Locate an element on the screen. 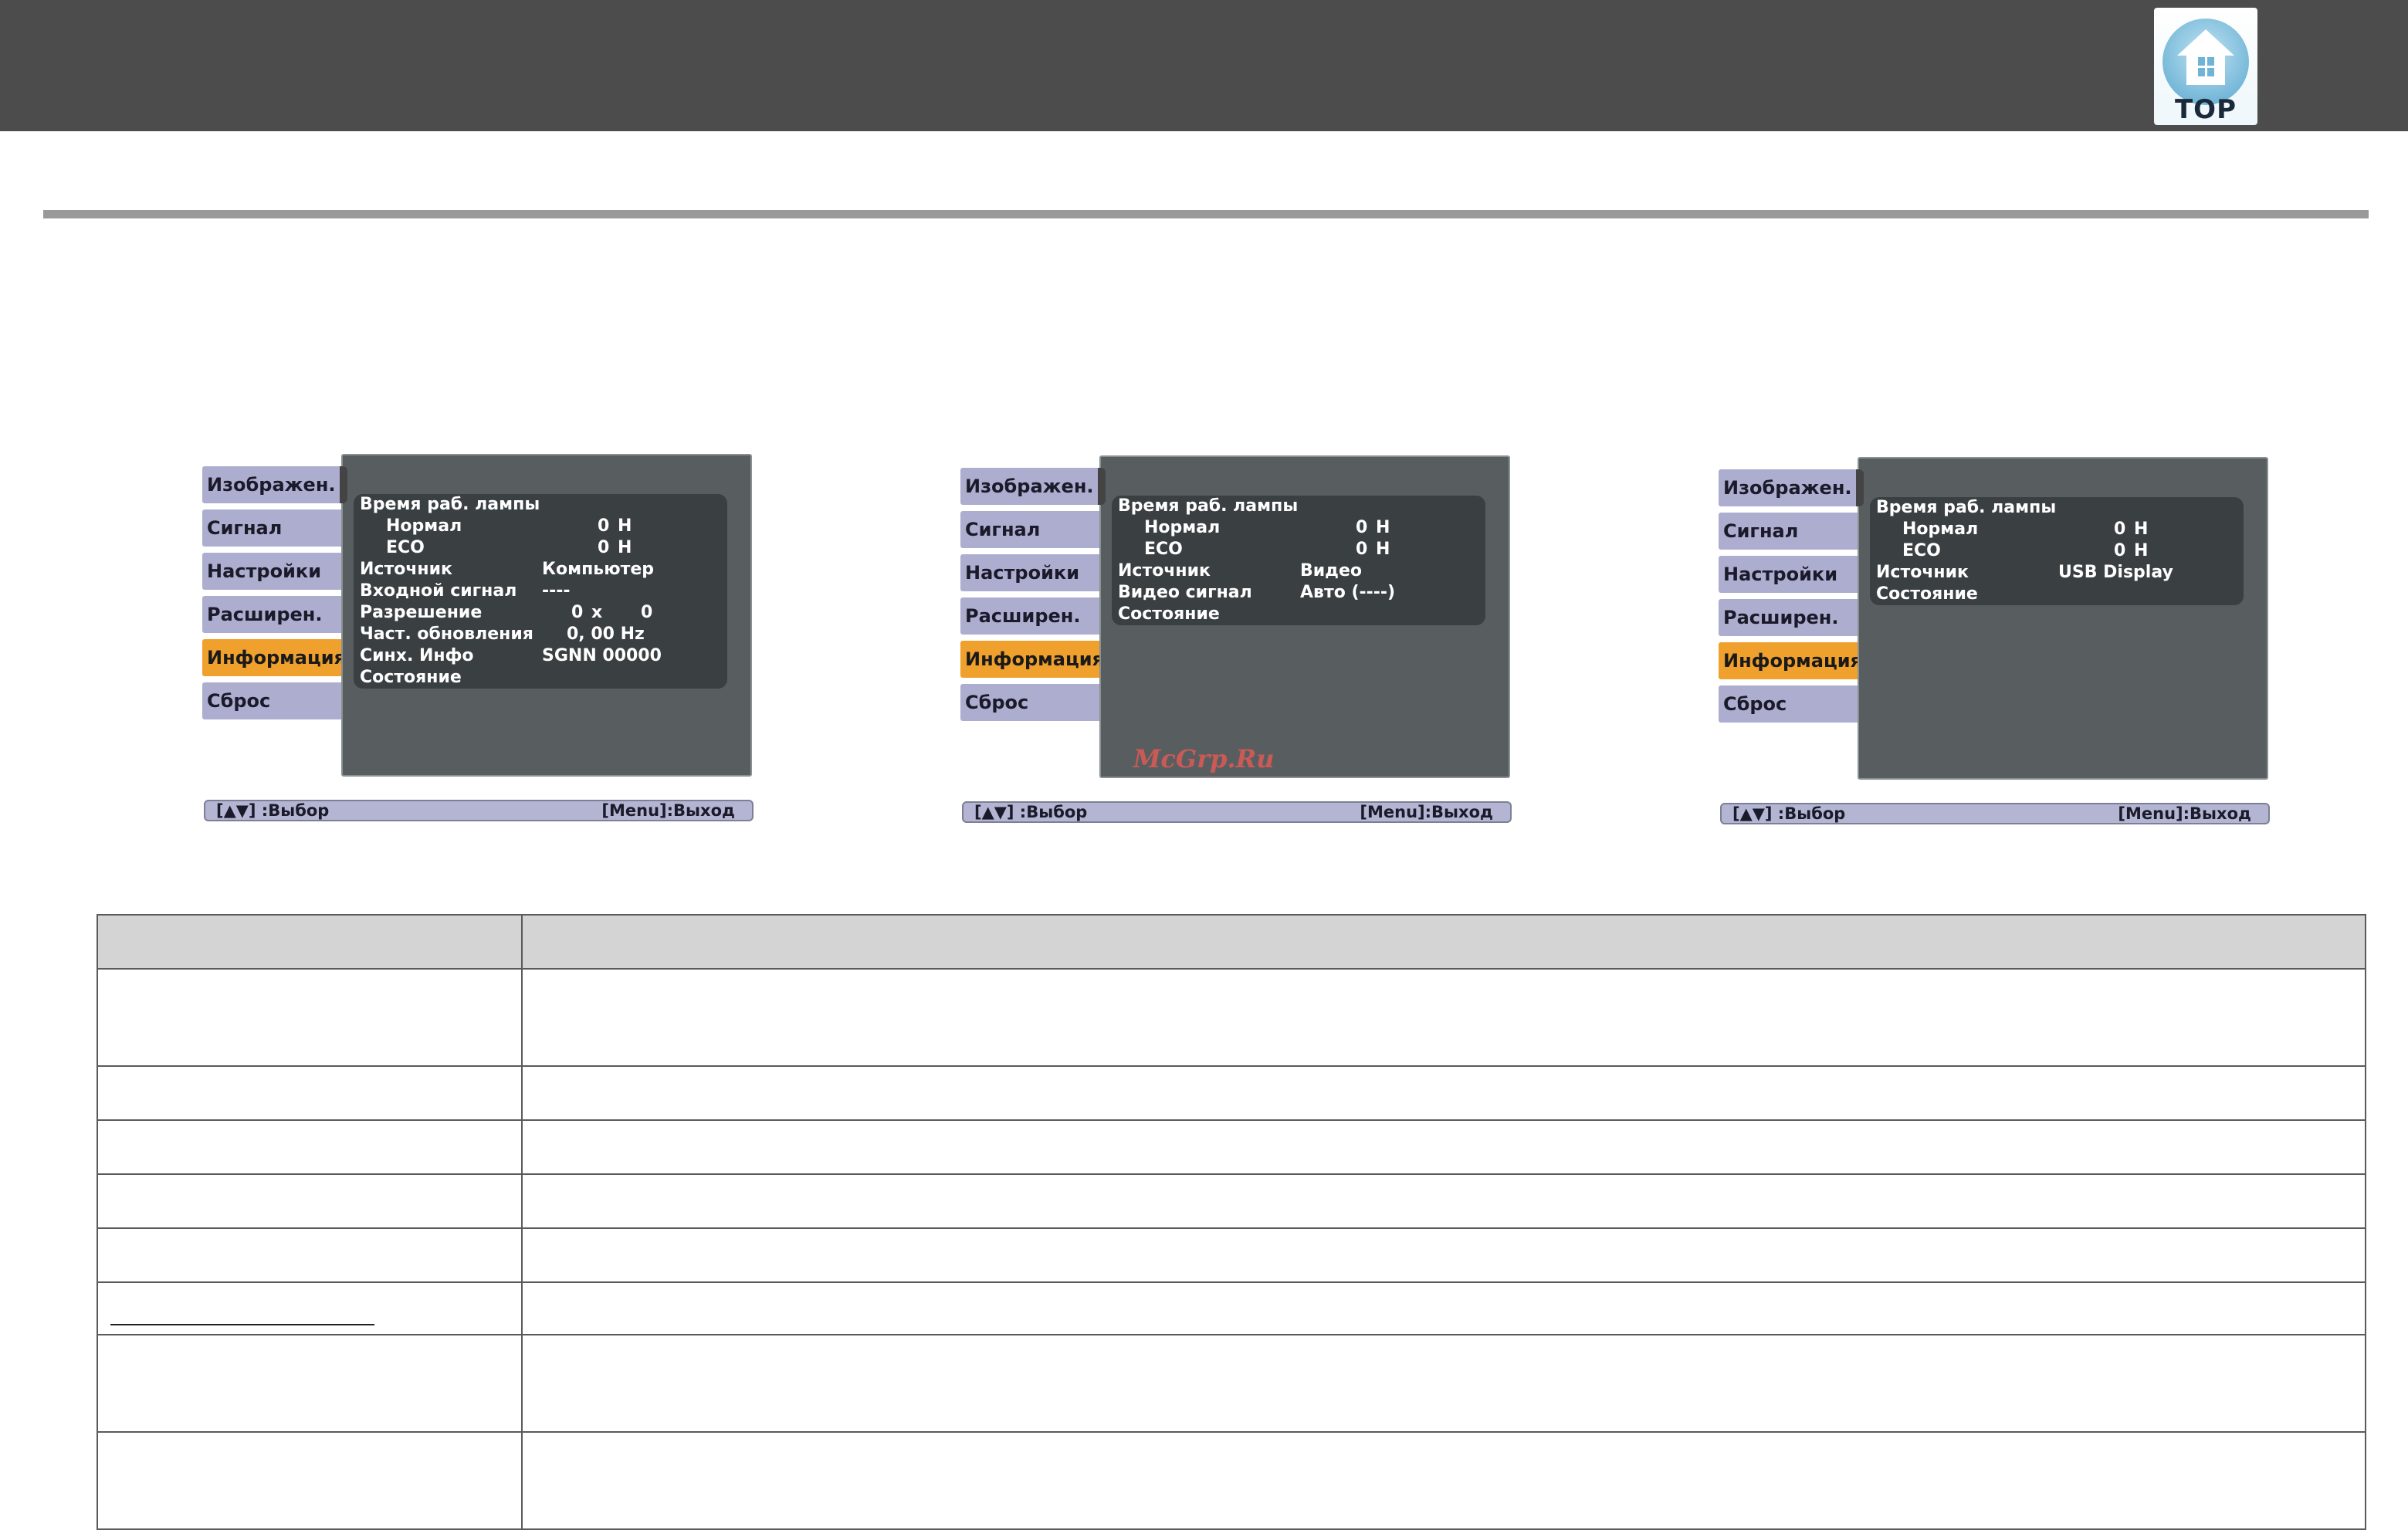 The width and height of the screenshot is (2408, 1530). info-row-input-signal: Входной сигнал ---- is located at coordinates (540, 591).